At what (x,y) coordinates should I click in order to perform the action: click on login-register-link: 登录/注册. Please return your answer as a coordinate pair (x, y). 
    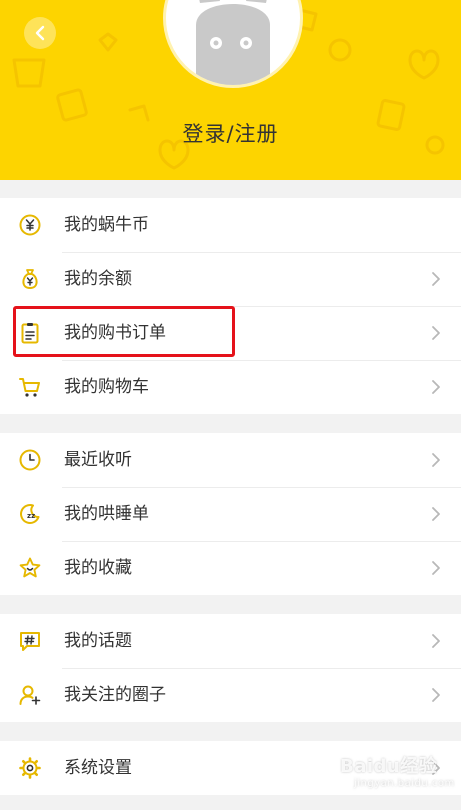
    Looking at the image, I should click on (230, 133).